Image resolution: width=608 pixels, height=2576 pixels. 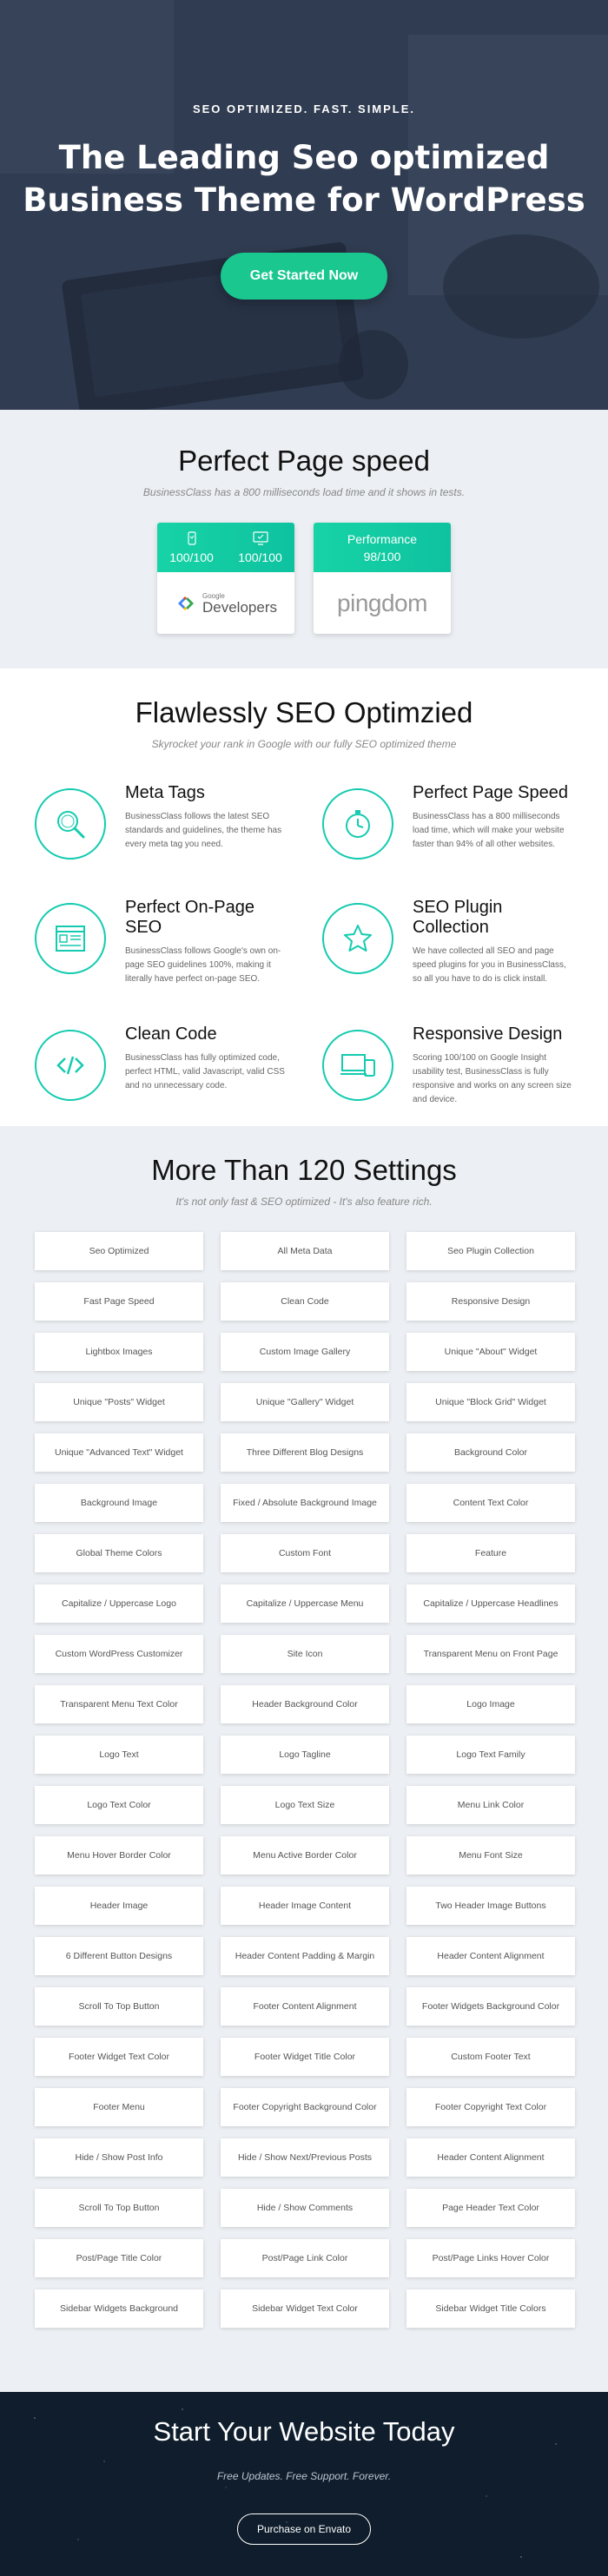 What do you see at coordinates (119, 1855) in the screenshot?
I see `setting-item: Menu Hover Border Color` at bounding box center [119, 1855].